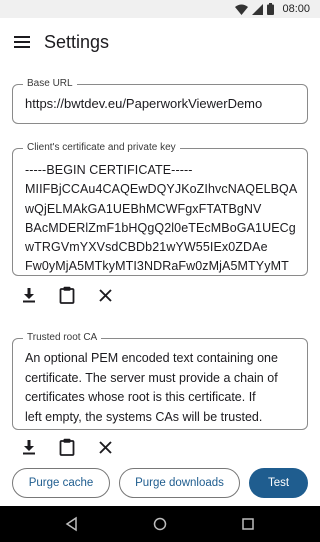 This screenshot has height=542, width=320. I want to click on purge-cache-button: Purge cache, so click(61, 483).